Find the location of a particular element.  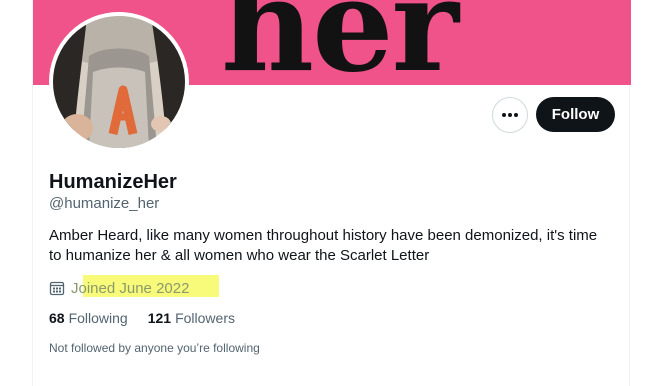

more-horizontal-icon is located at coordinates (510, 115).